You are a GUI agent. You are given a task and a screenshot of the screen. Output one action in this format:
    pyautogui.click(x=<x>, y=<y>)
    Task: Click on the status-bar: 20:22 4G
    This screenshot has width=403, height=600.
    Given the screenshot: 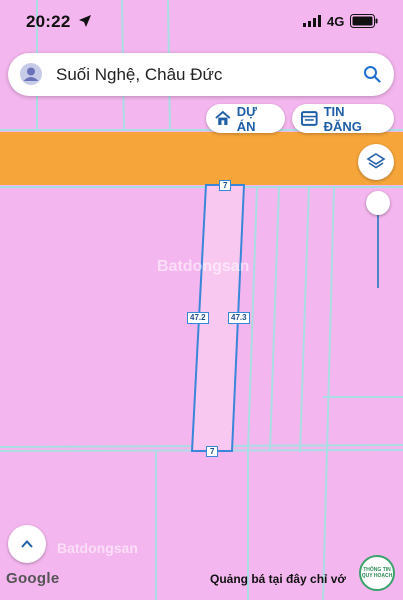 What is the action you would take?
    pyautogui.click(x=201, y=22)
    